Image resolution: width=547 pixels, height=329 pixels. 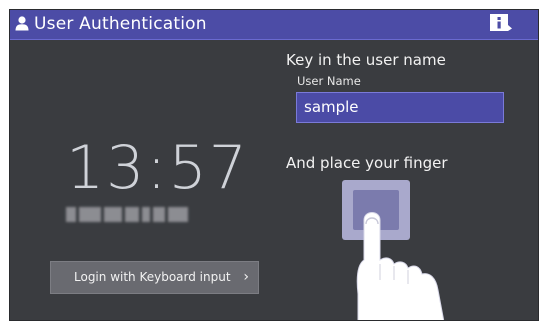 I want to click on title-bar: User Authentication, so click(x=274, y=25).